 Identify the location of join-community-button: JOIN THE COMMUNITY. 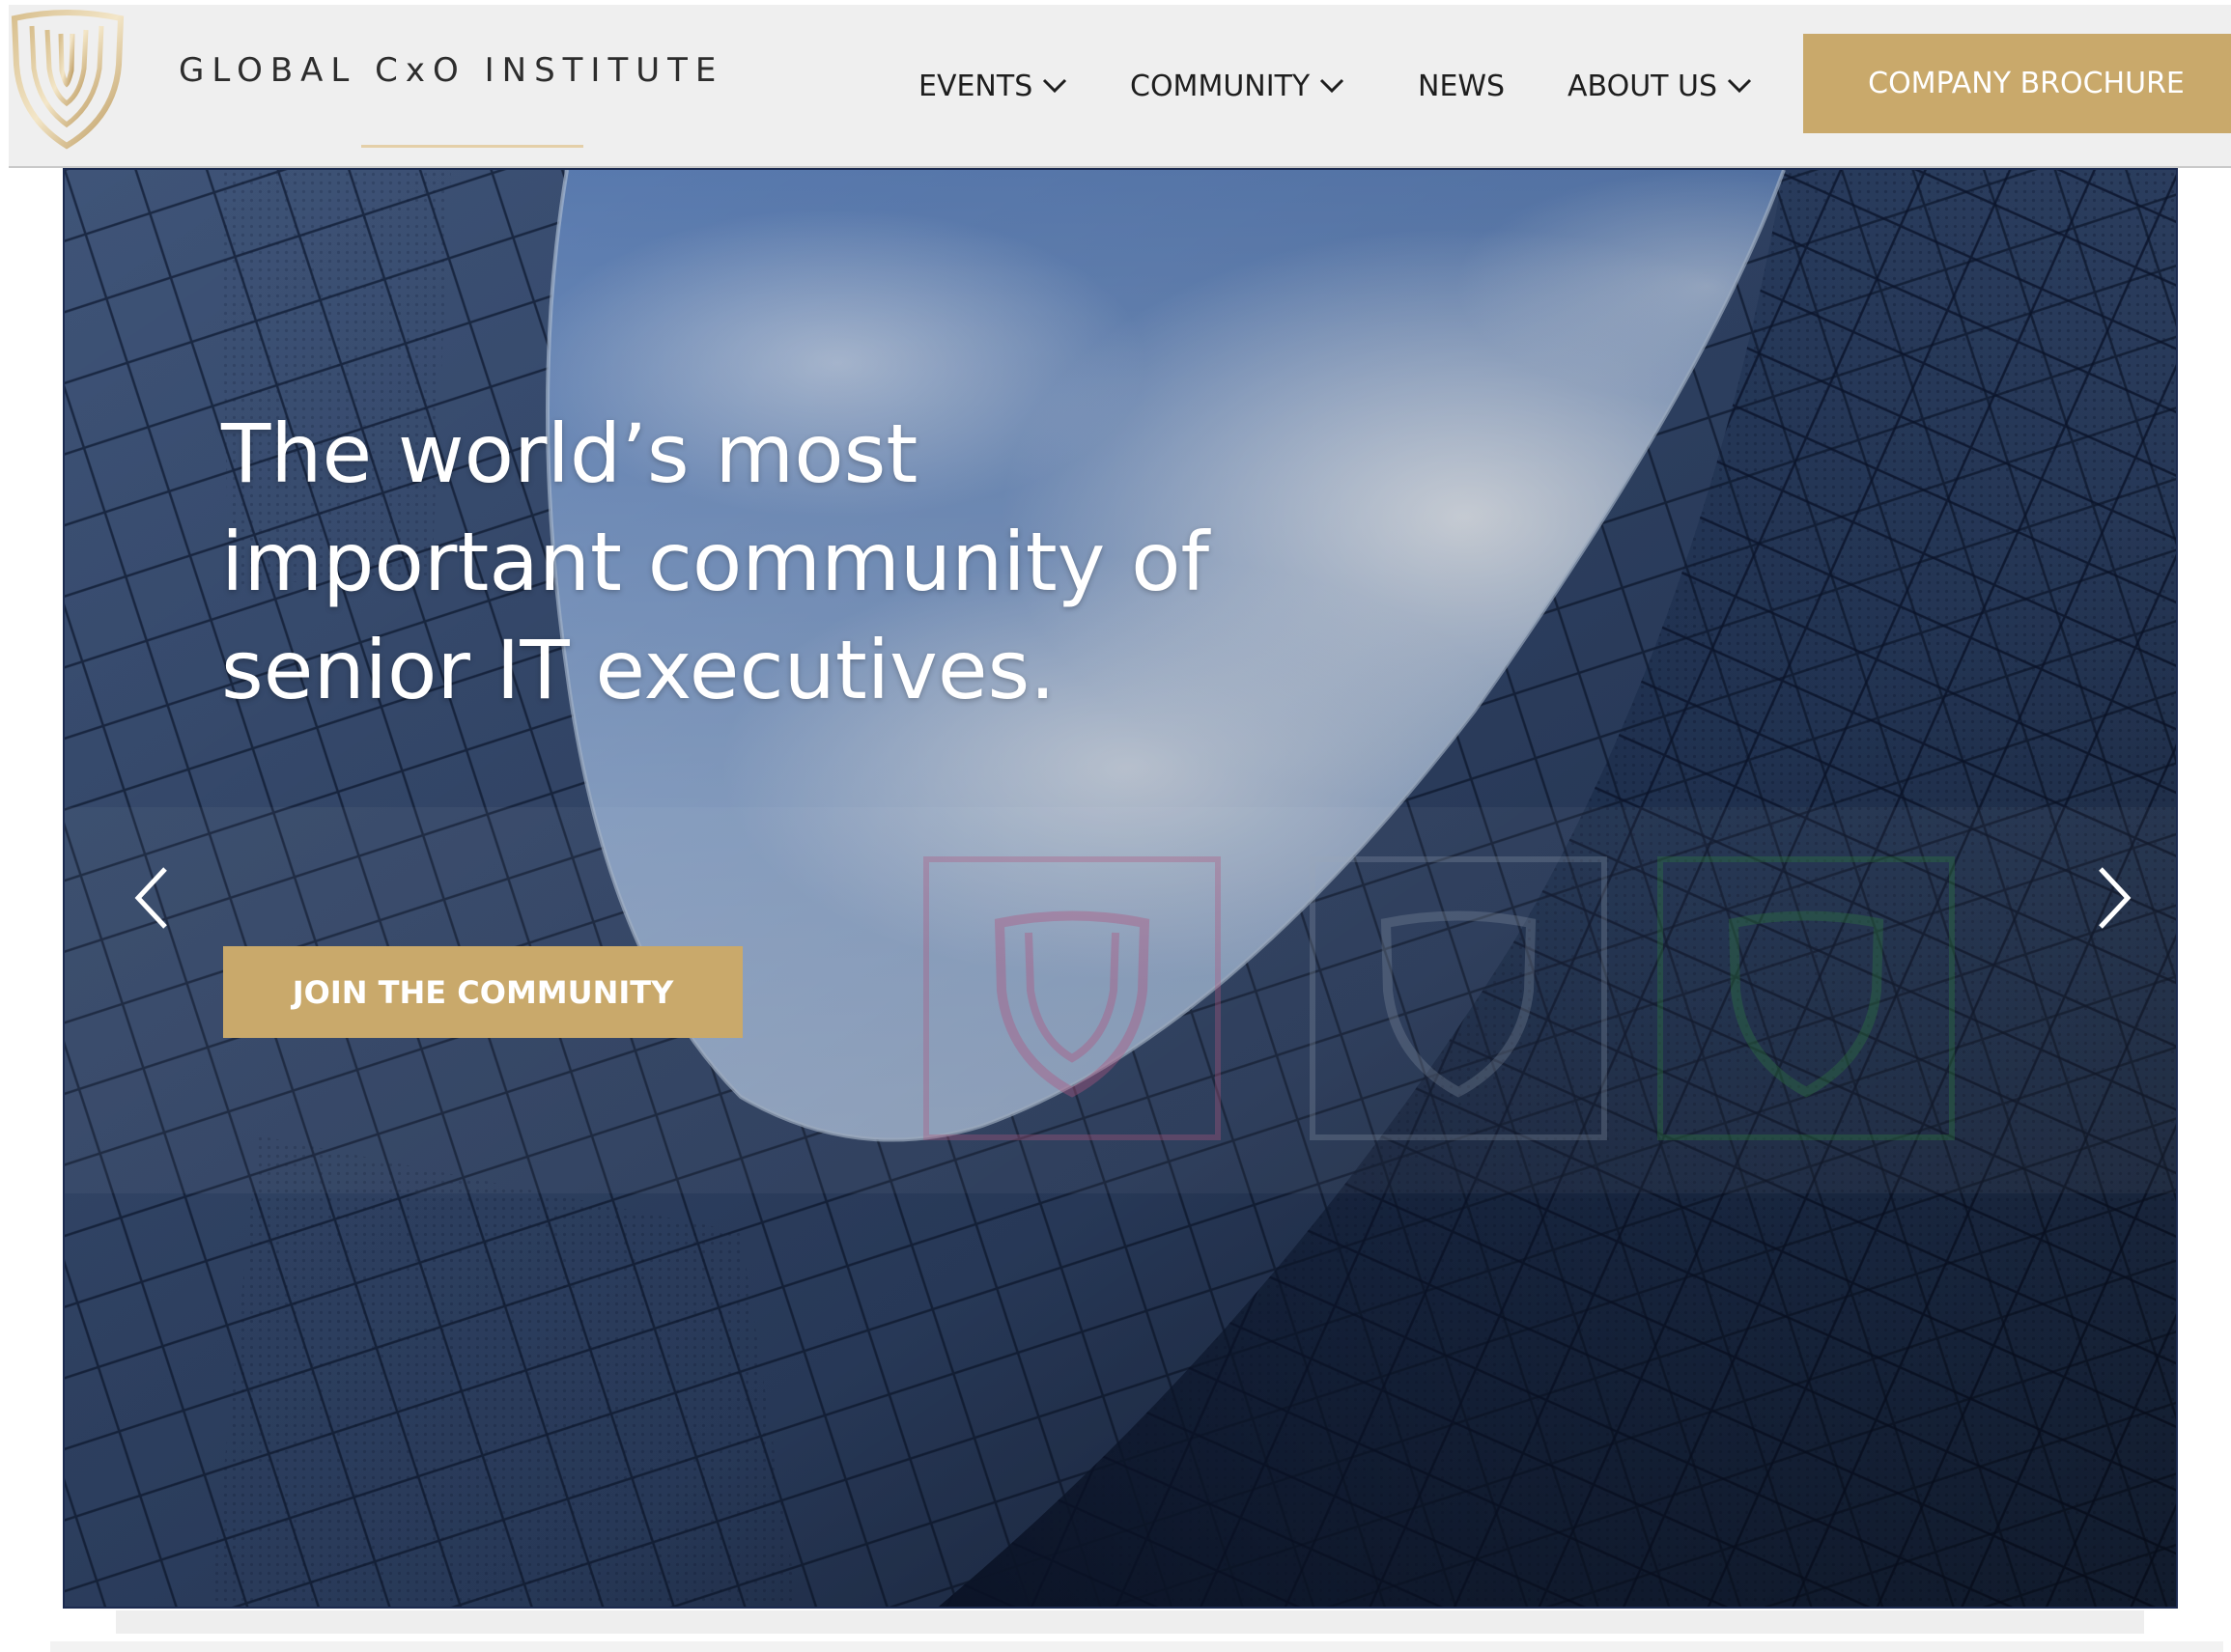
(483, 992).